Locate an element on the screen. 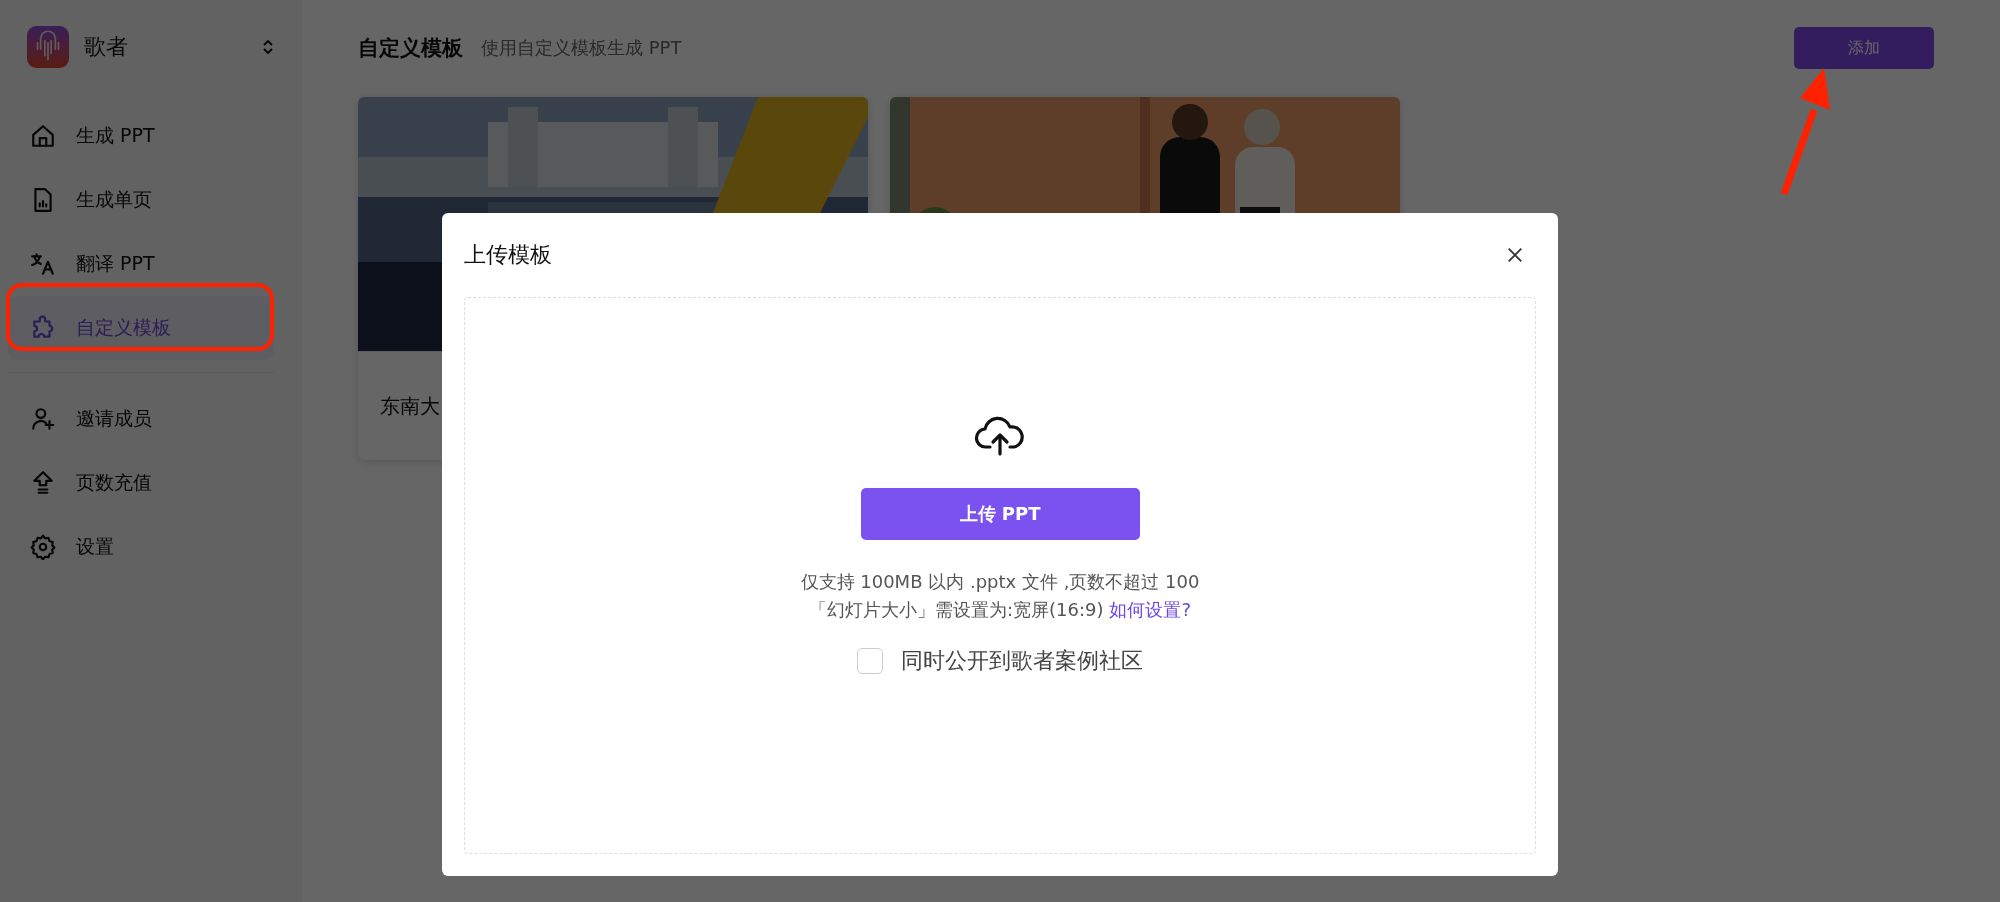 This screenshot has height=902, width=2000. nav-item: 生成单页 is located at coordinates (141, 200).